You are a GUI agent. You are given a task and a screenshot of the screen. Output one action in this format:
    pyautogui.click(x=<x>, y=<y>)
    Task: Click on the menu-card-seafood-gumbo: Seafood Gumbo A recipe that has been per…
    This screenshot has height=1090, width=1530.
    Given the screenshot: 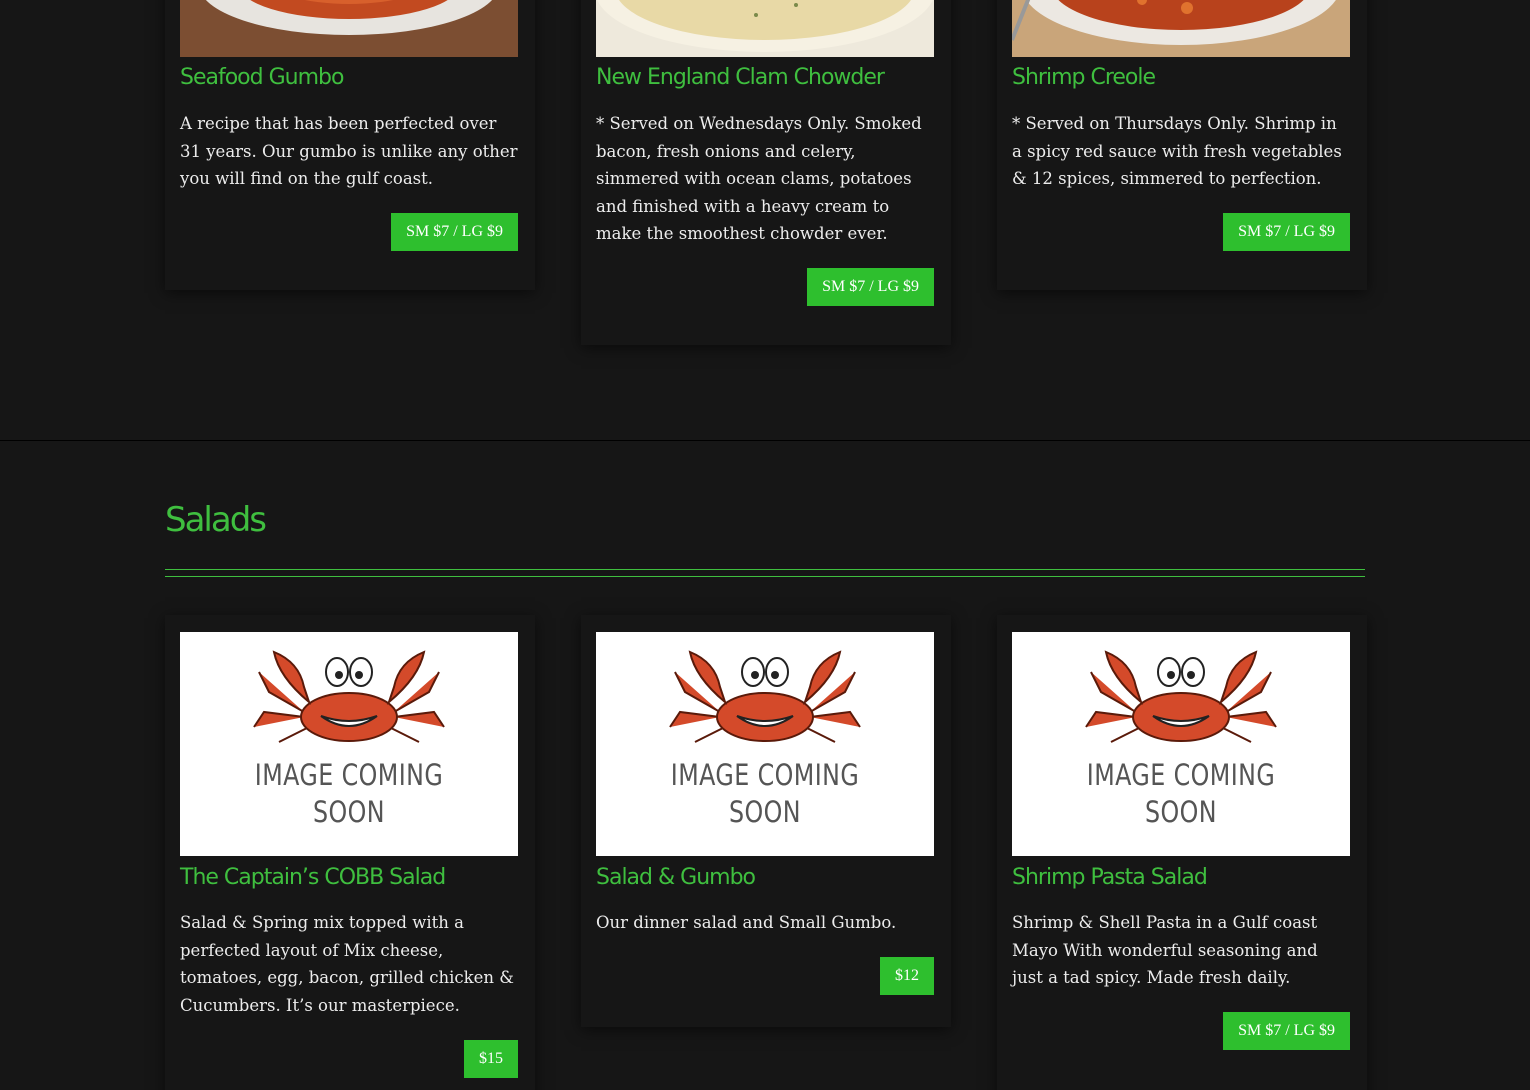 What is the action you would take?
    pyautogui.click(x=350, y=145)
    